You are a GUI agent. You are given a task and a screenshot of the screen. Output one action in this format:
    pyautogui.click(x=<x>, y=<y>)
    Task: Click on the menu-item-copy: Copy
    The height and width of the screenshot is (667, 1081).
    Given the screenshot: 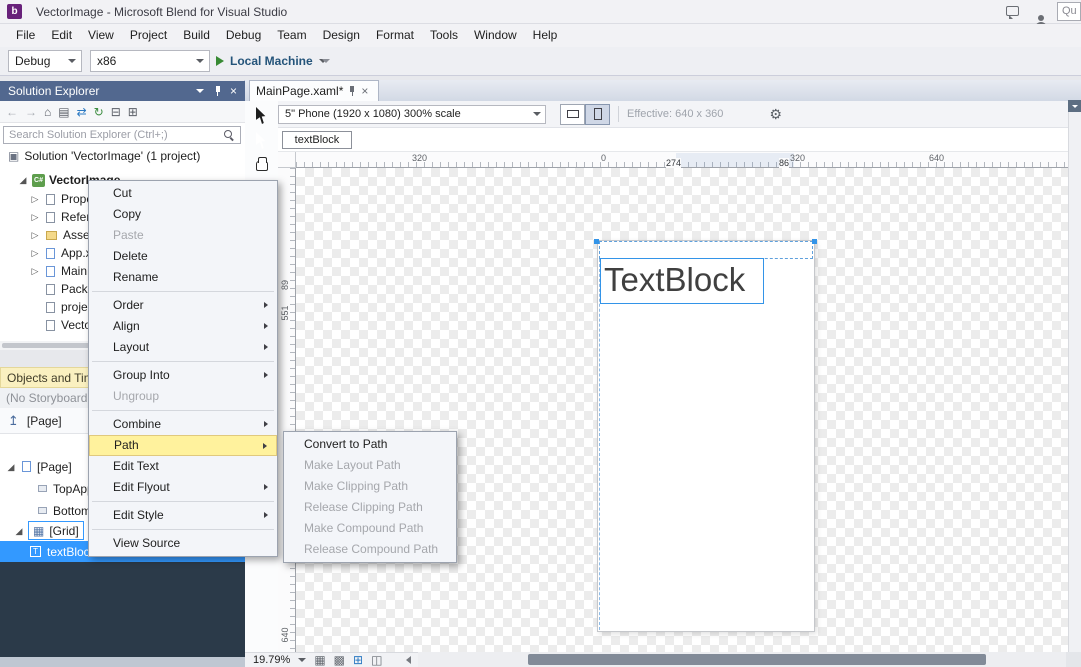 What is the action you would take?
    pyautogui.click(x=183, y=214)
    